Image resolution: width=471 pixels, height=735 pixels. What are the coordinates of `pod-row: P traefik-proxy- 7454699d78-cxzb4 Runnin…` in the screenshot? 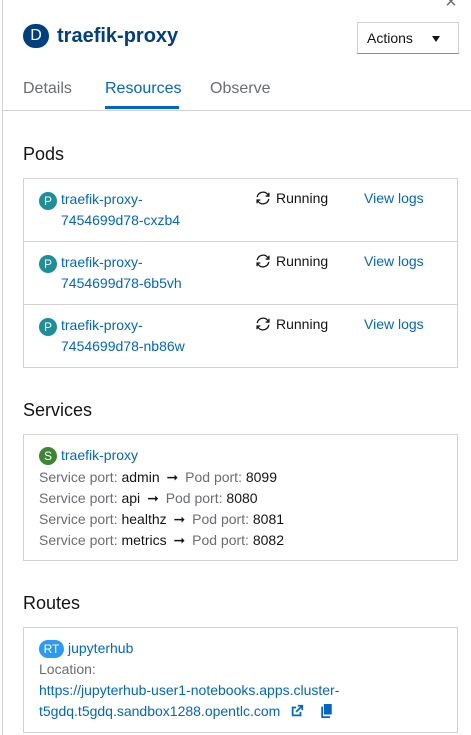 It's located at (240, 210).